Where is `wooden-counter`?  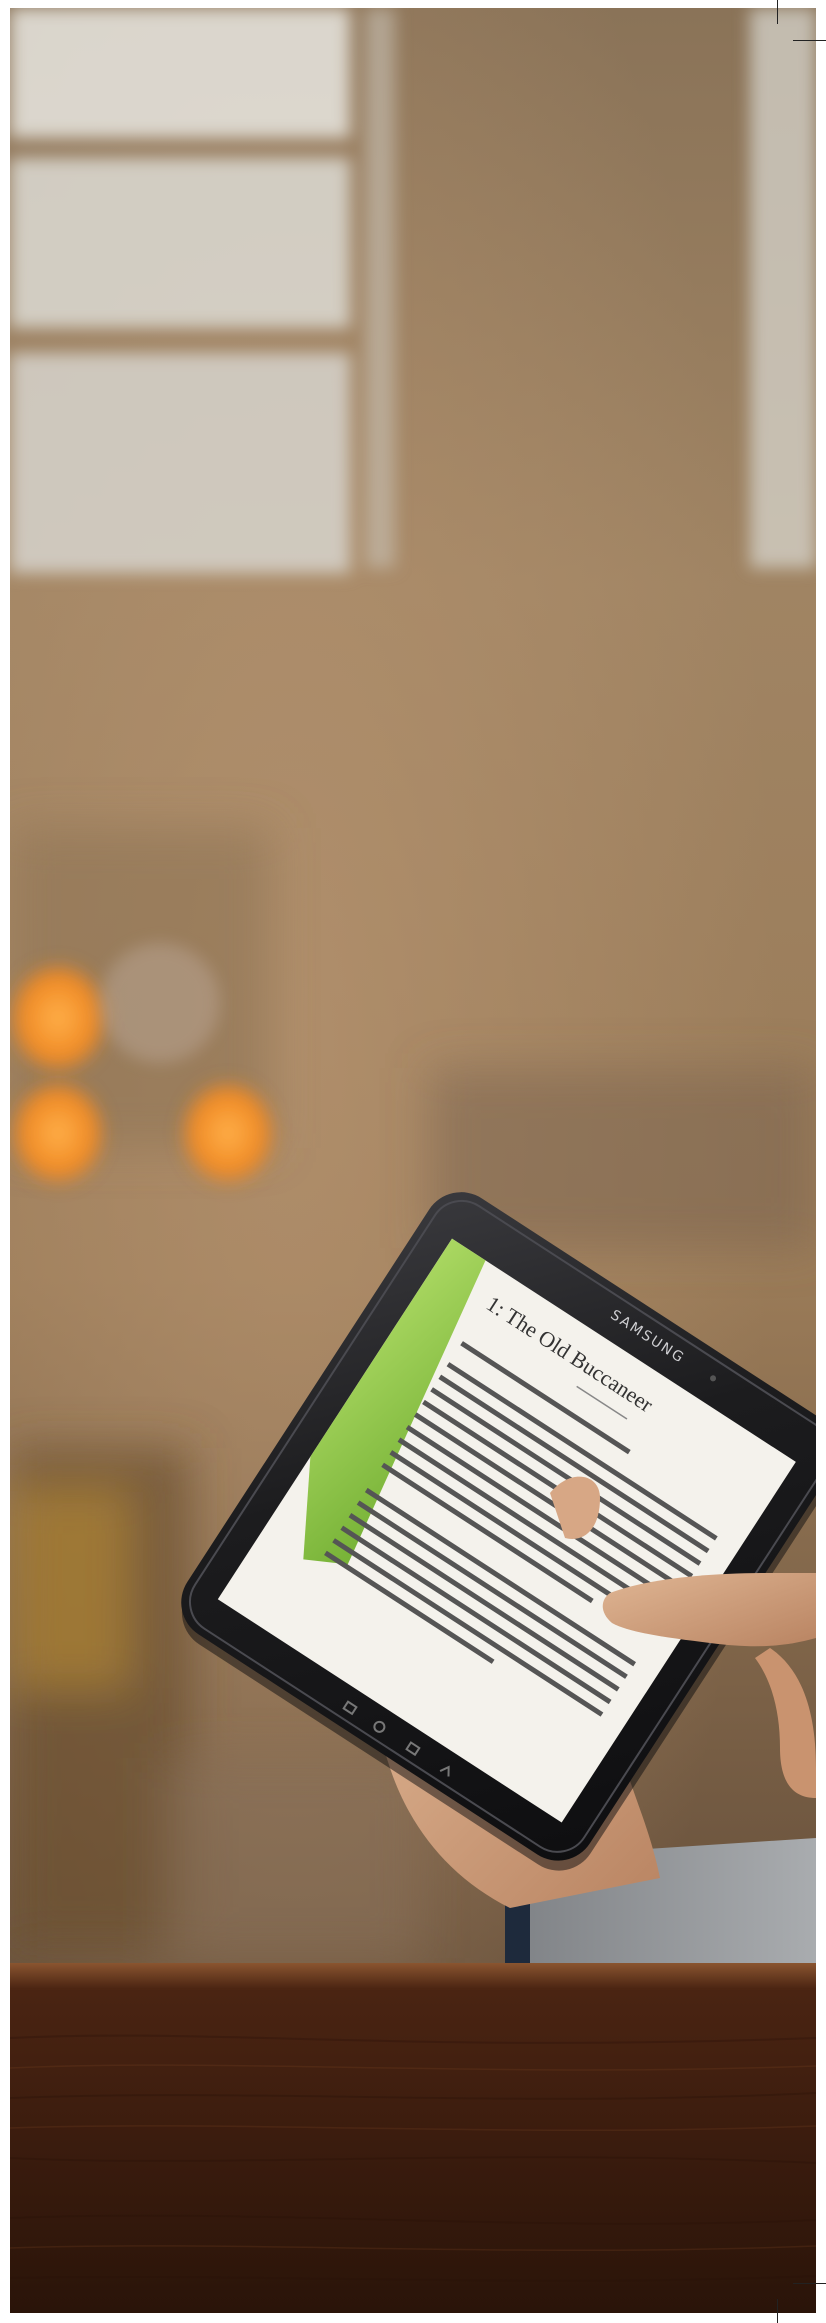
wooden-counter is located at coordinates (413, 2138).